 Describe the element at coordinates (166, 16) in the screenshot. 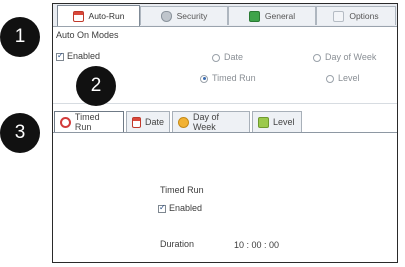

I see `shield-icon` at that location.